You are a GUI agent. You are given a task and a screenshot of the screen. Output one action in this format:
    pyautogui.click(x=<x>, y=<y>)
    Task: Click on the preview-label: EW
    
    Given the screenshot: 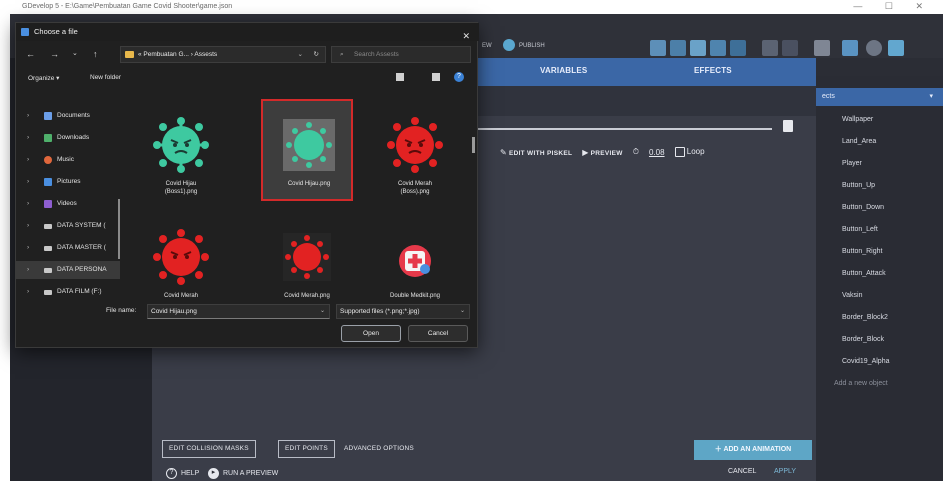 What is the action you would take?
    pyautogui.click(x=487, y=46)
    